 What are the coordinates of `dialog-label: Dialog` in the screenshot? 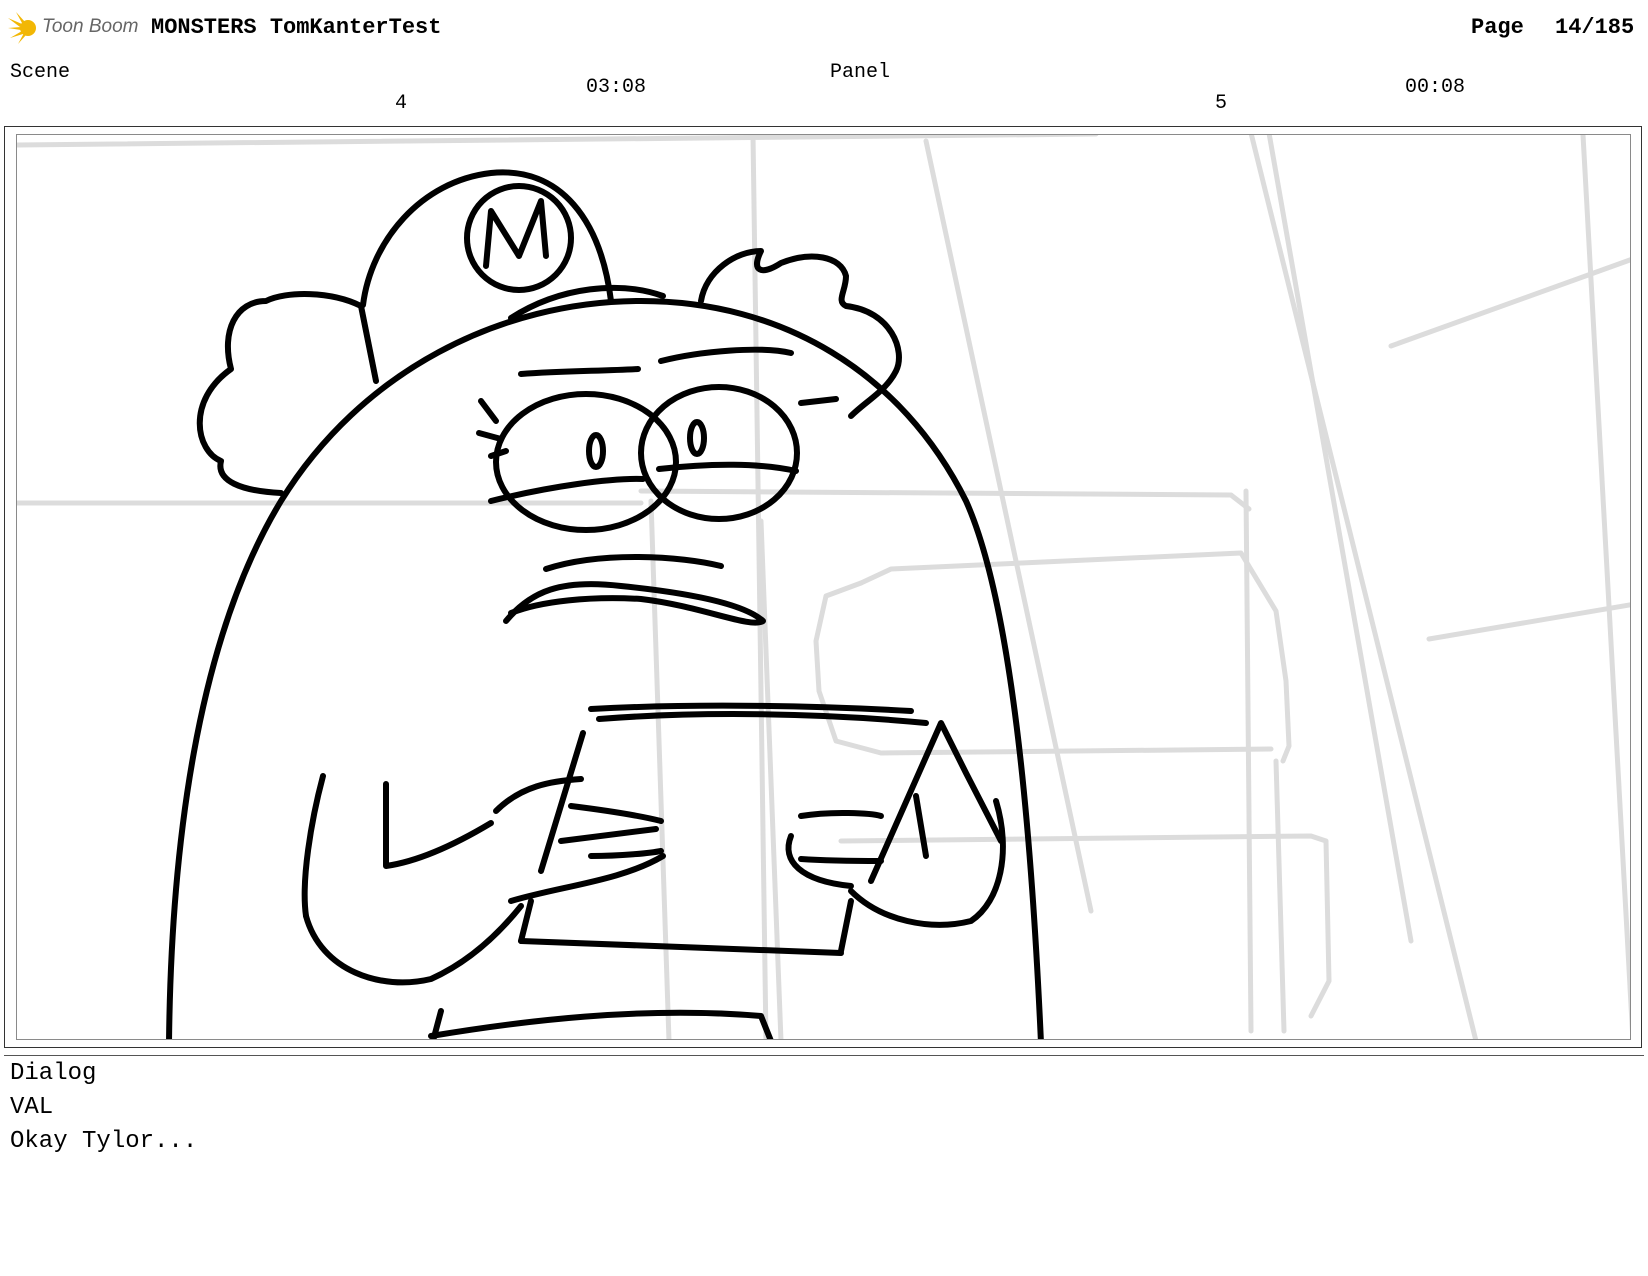 It's located at (53, 1073).